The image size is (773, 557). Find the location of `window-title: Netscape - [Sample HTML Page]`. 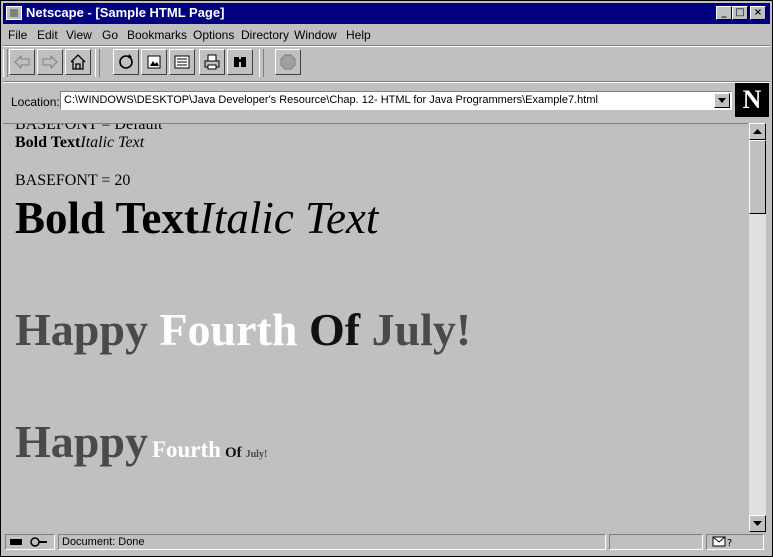

window-title: Netscape - [Sample HTML Page] is located at coordinates (125, 12).